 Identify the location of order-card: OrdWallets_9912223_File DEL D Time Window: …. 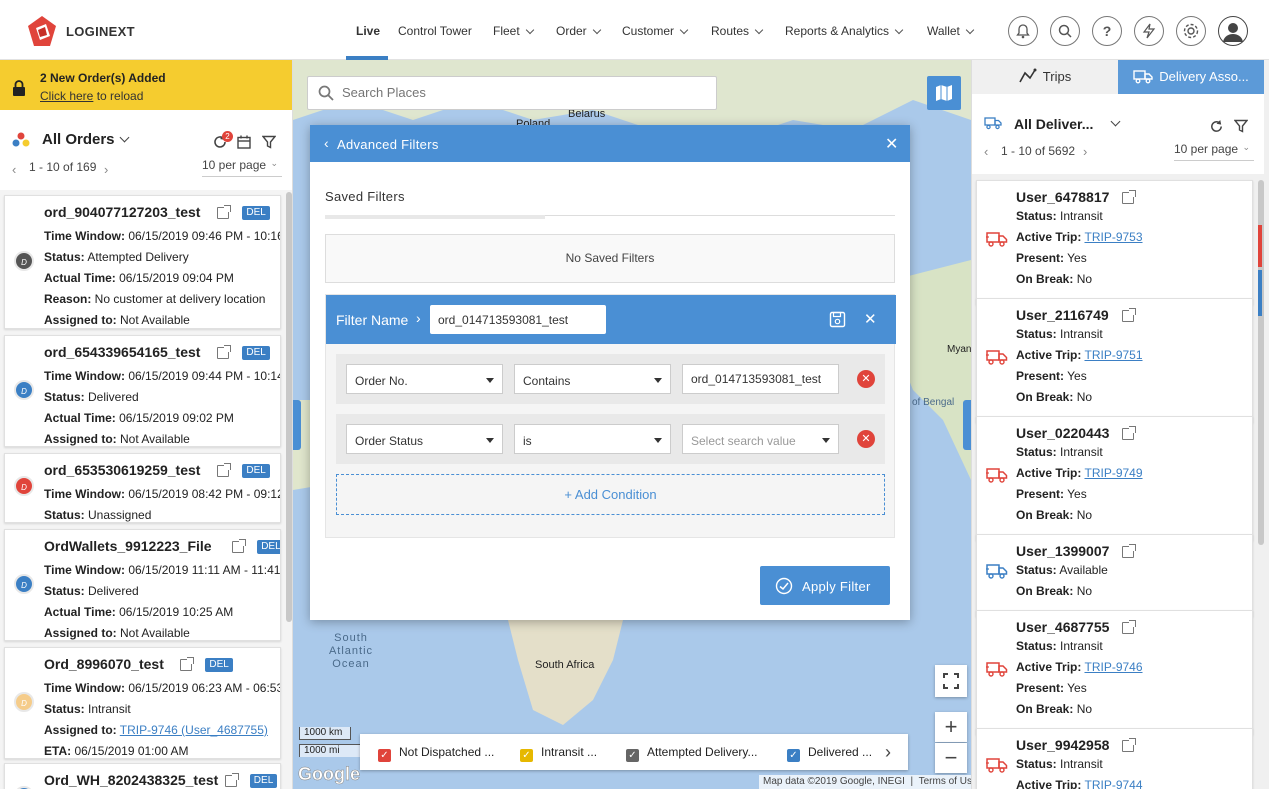
(142, 585).